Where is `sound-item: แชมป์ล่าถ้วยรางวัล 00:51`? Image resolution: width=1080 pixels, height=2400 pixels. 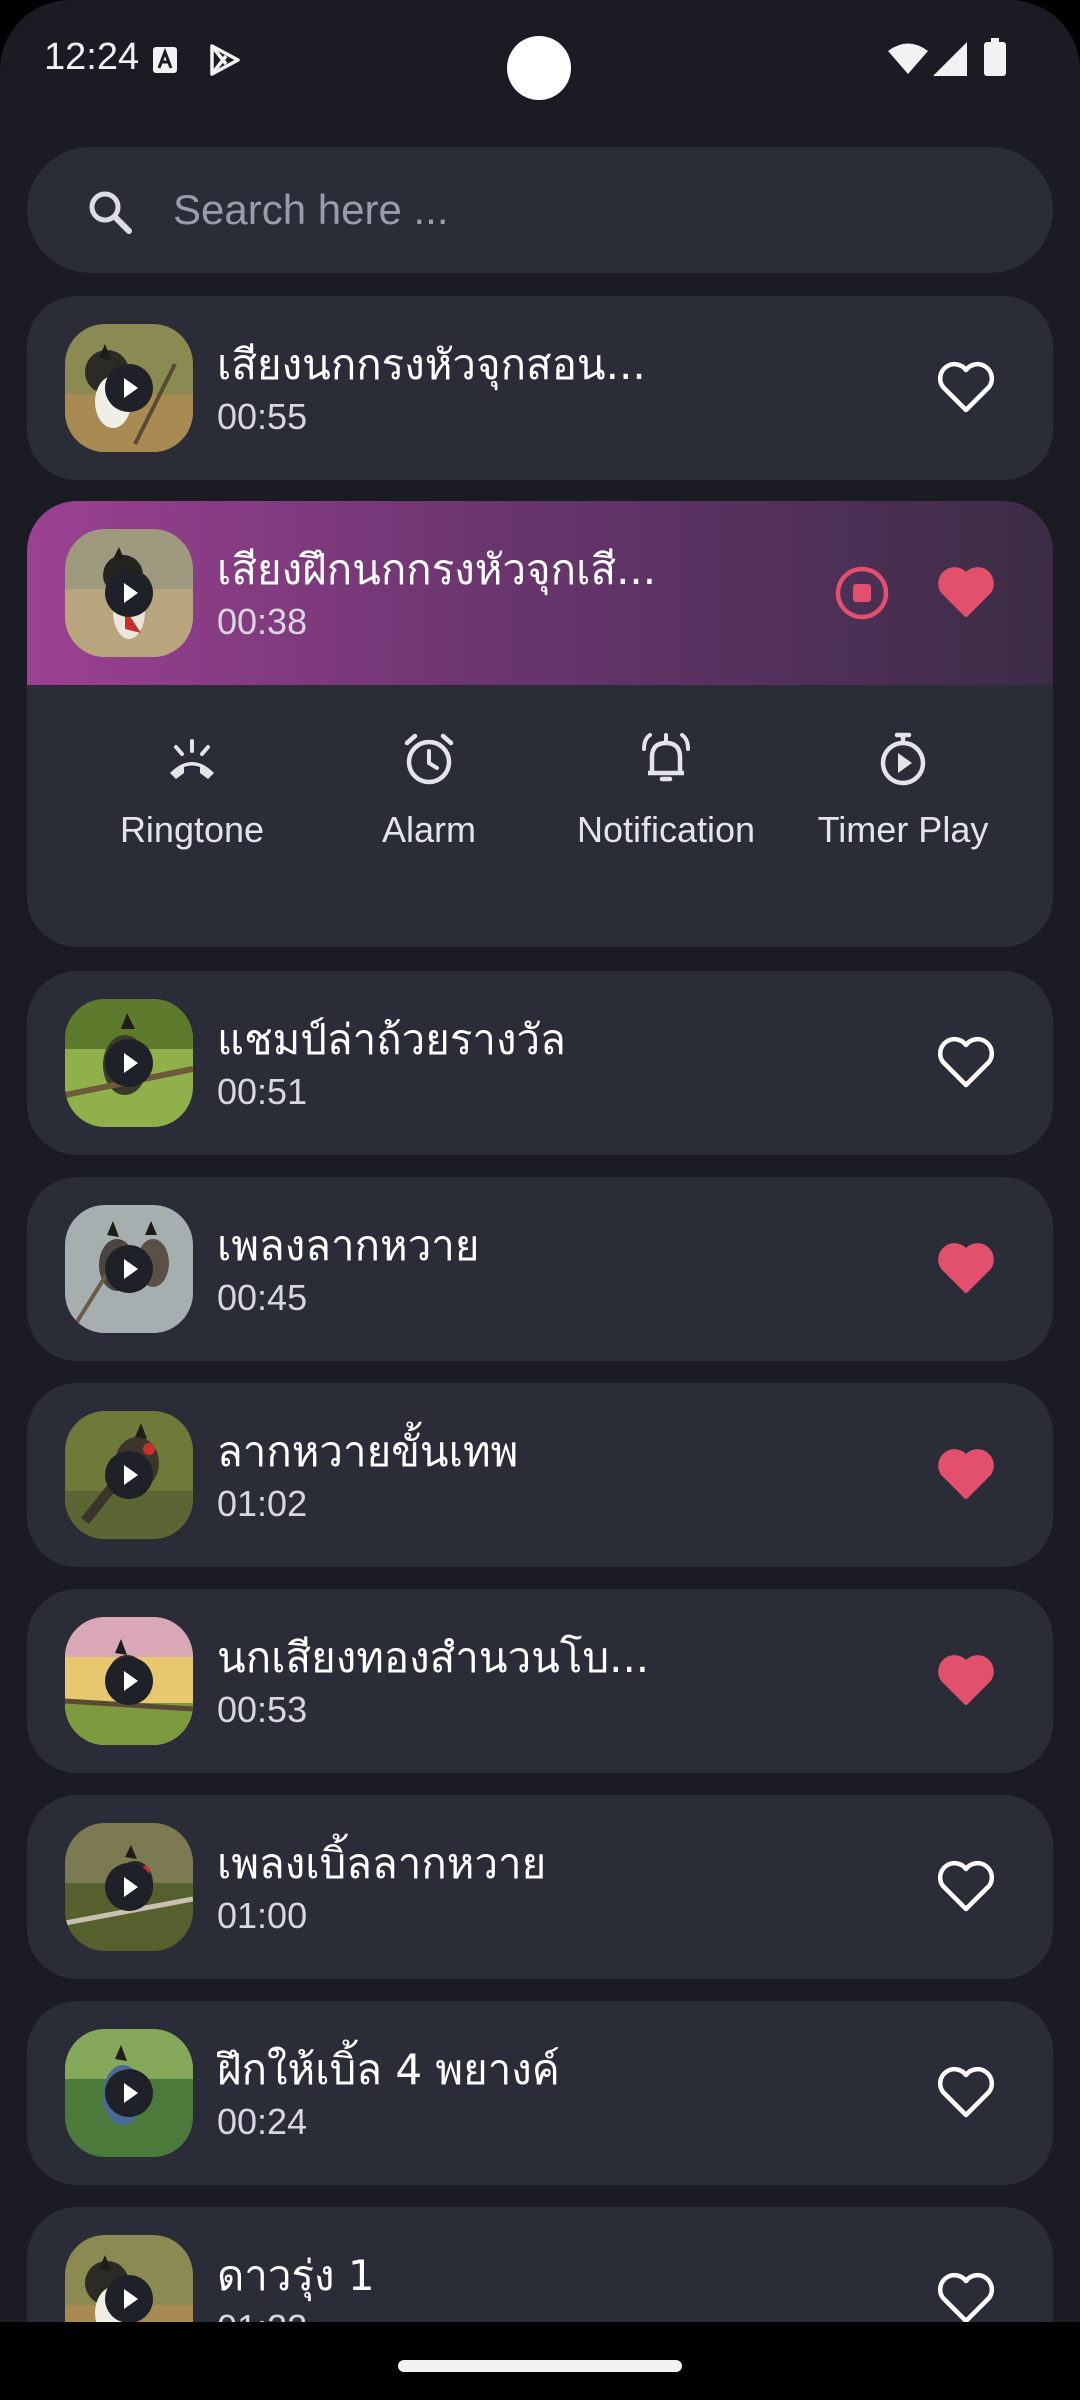 sound-item: แชมป์ล่าถ้วยรางวัล 00:51 is located at coordinates (540, 1063).